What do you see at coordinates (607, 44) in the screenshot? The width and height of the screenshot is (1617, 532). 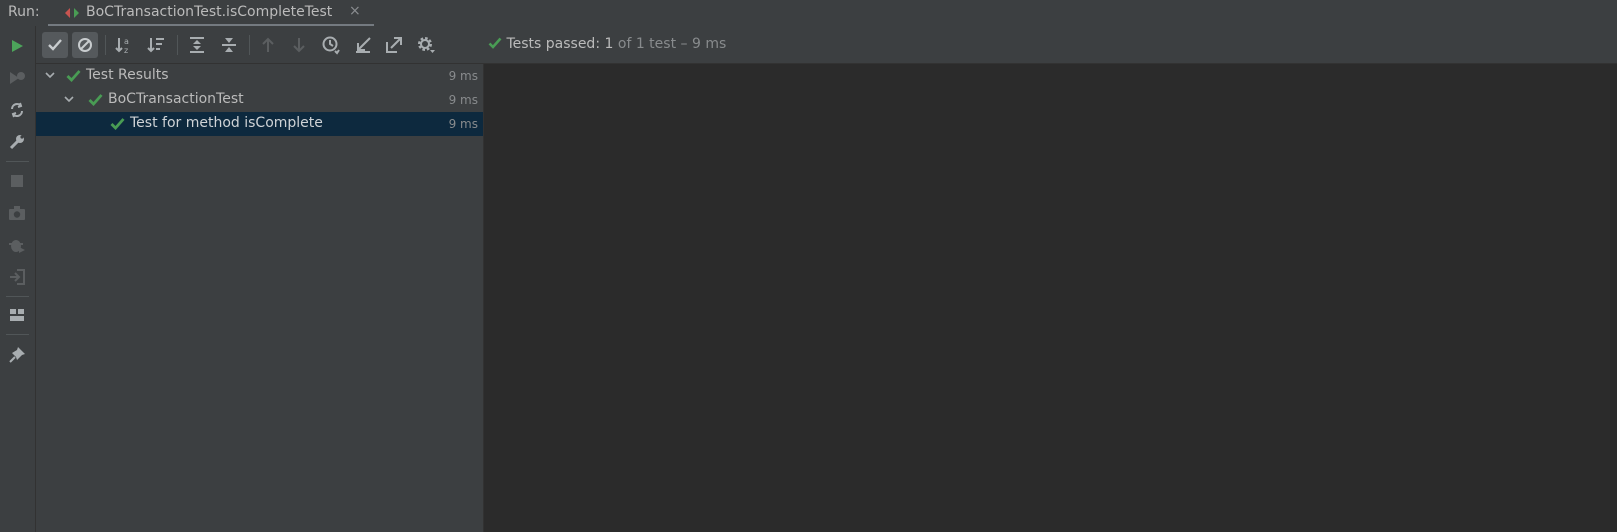 I see `test-status: Tests passed: 1 of 1 test – 9 ms` at bounding box center [607, 44].